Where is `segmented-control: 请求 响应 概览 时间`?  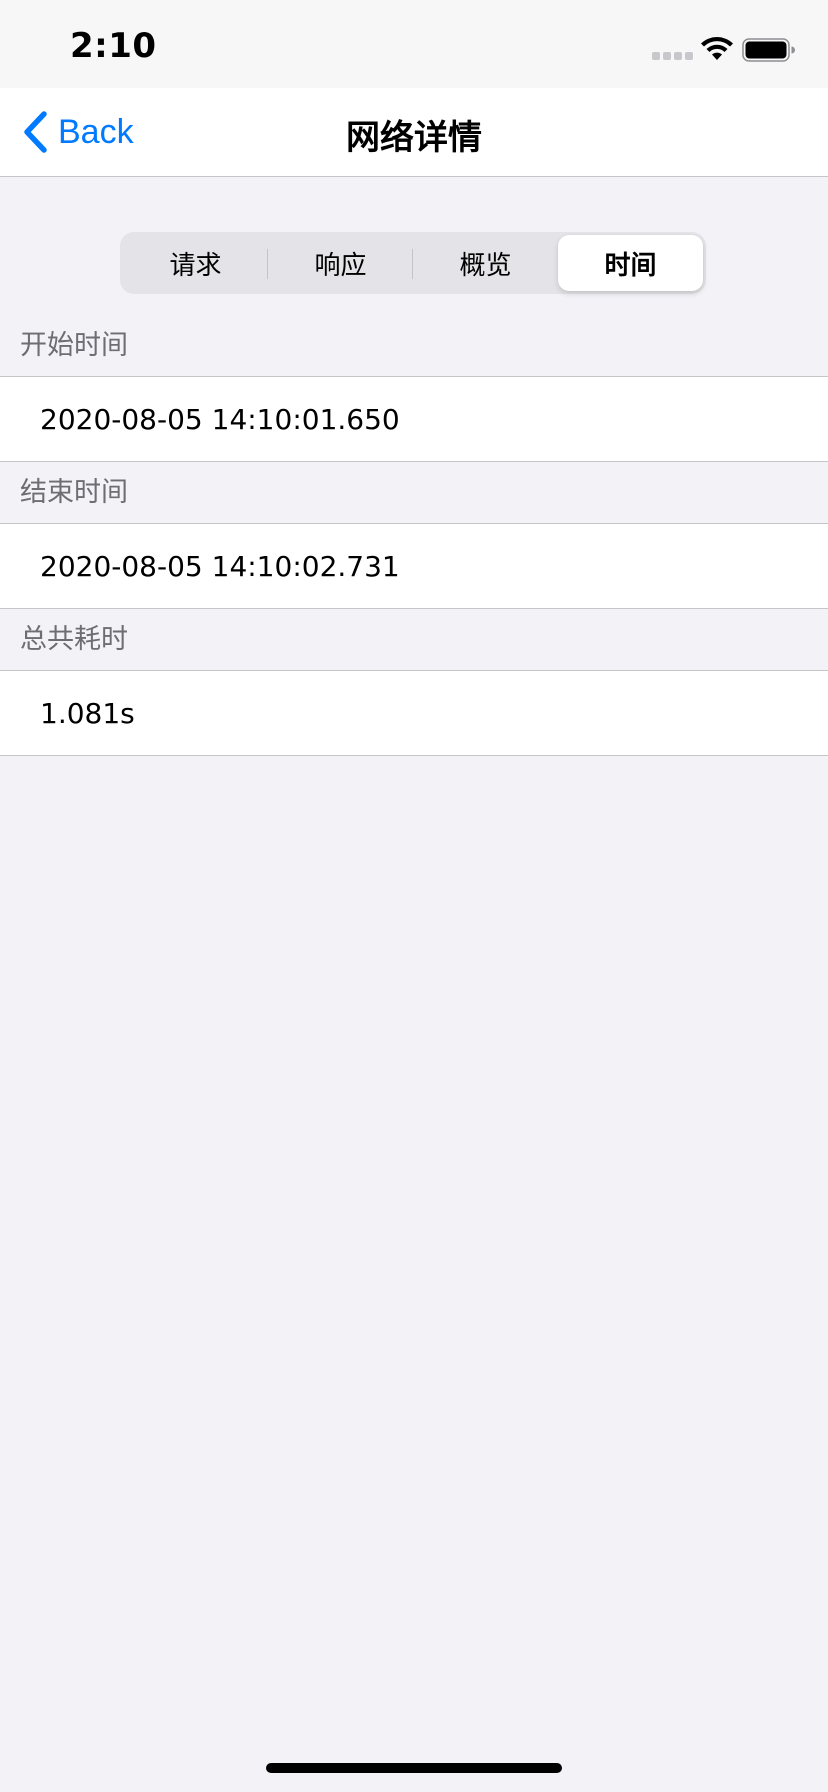
segmented-control: 请求 响应 概览 时间 is located at coordinates (413, 263).